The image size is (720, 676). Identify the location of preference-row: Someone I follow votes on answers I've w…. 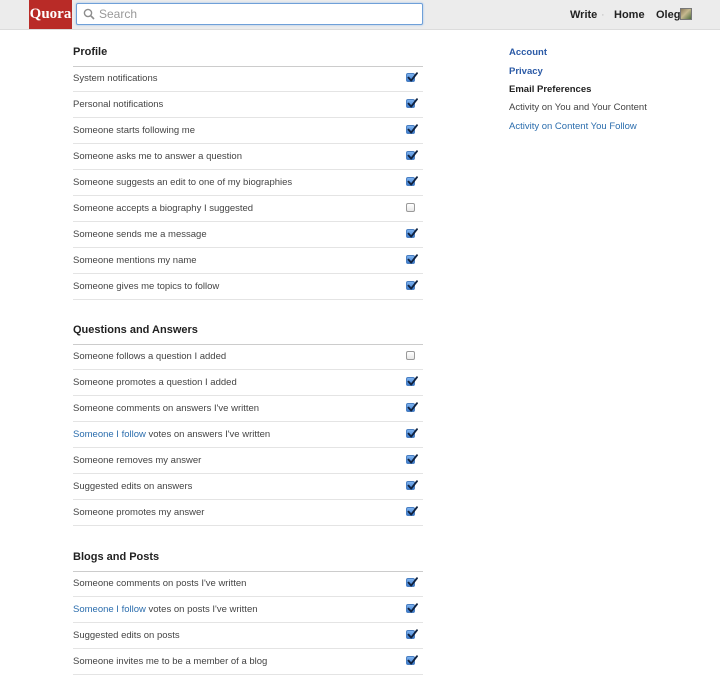
(248, 435).